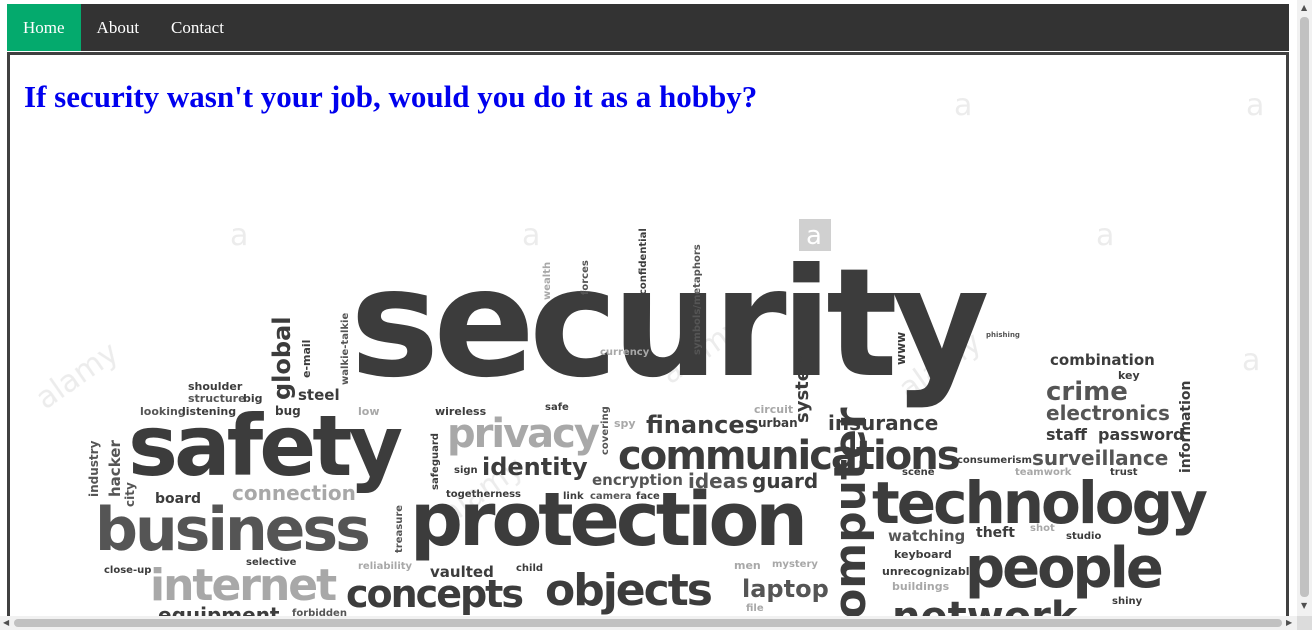 Image resolution: width=1312 pixels, height=630 pixels. Describe the element at coordinates (385, 566) in the screenshot. I see `word-reliability: reliability` at that location.